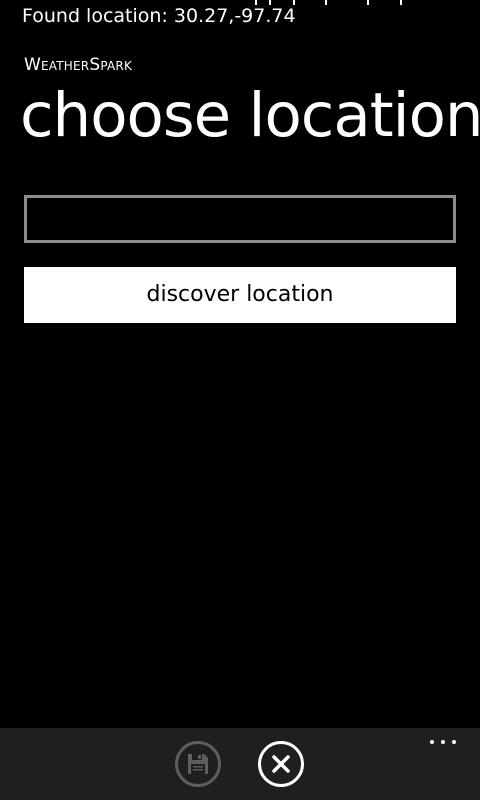 This screenshot has width=480, height=800. What do you see at coordinates (240, 764) in the screenshot?
I see `application-bar` at bounding box center [240, 764].